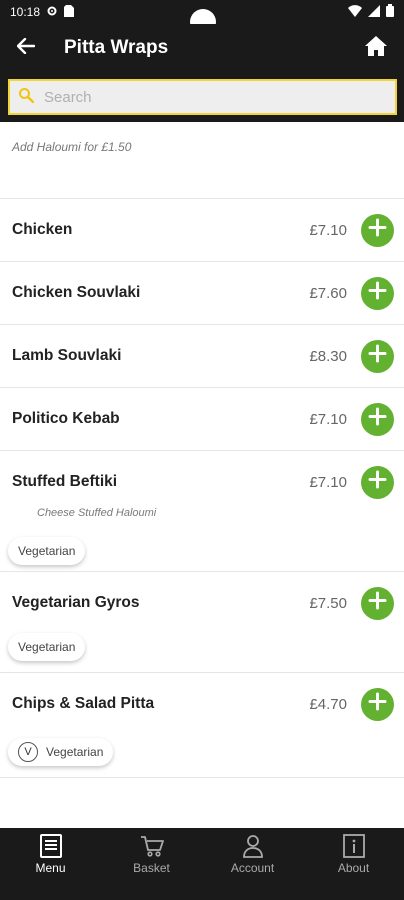 The height and width of the screenshot is (900, 404). I want to click on arrow-left-icon, so click(26, 48).